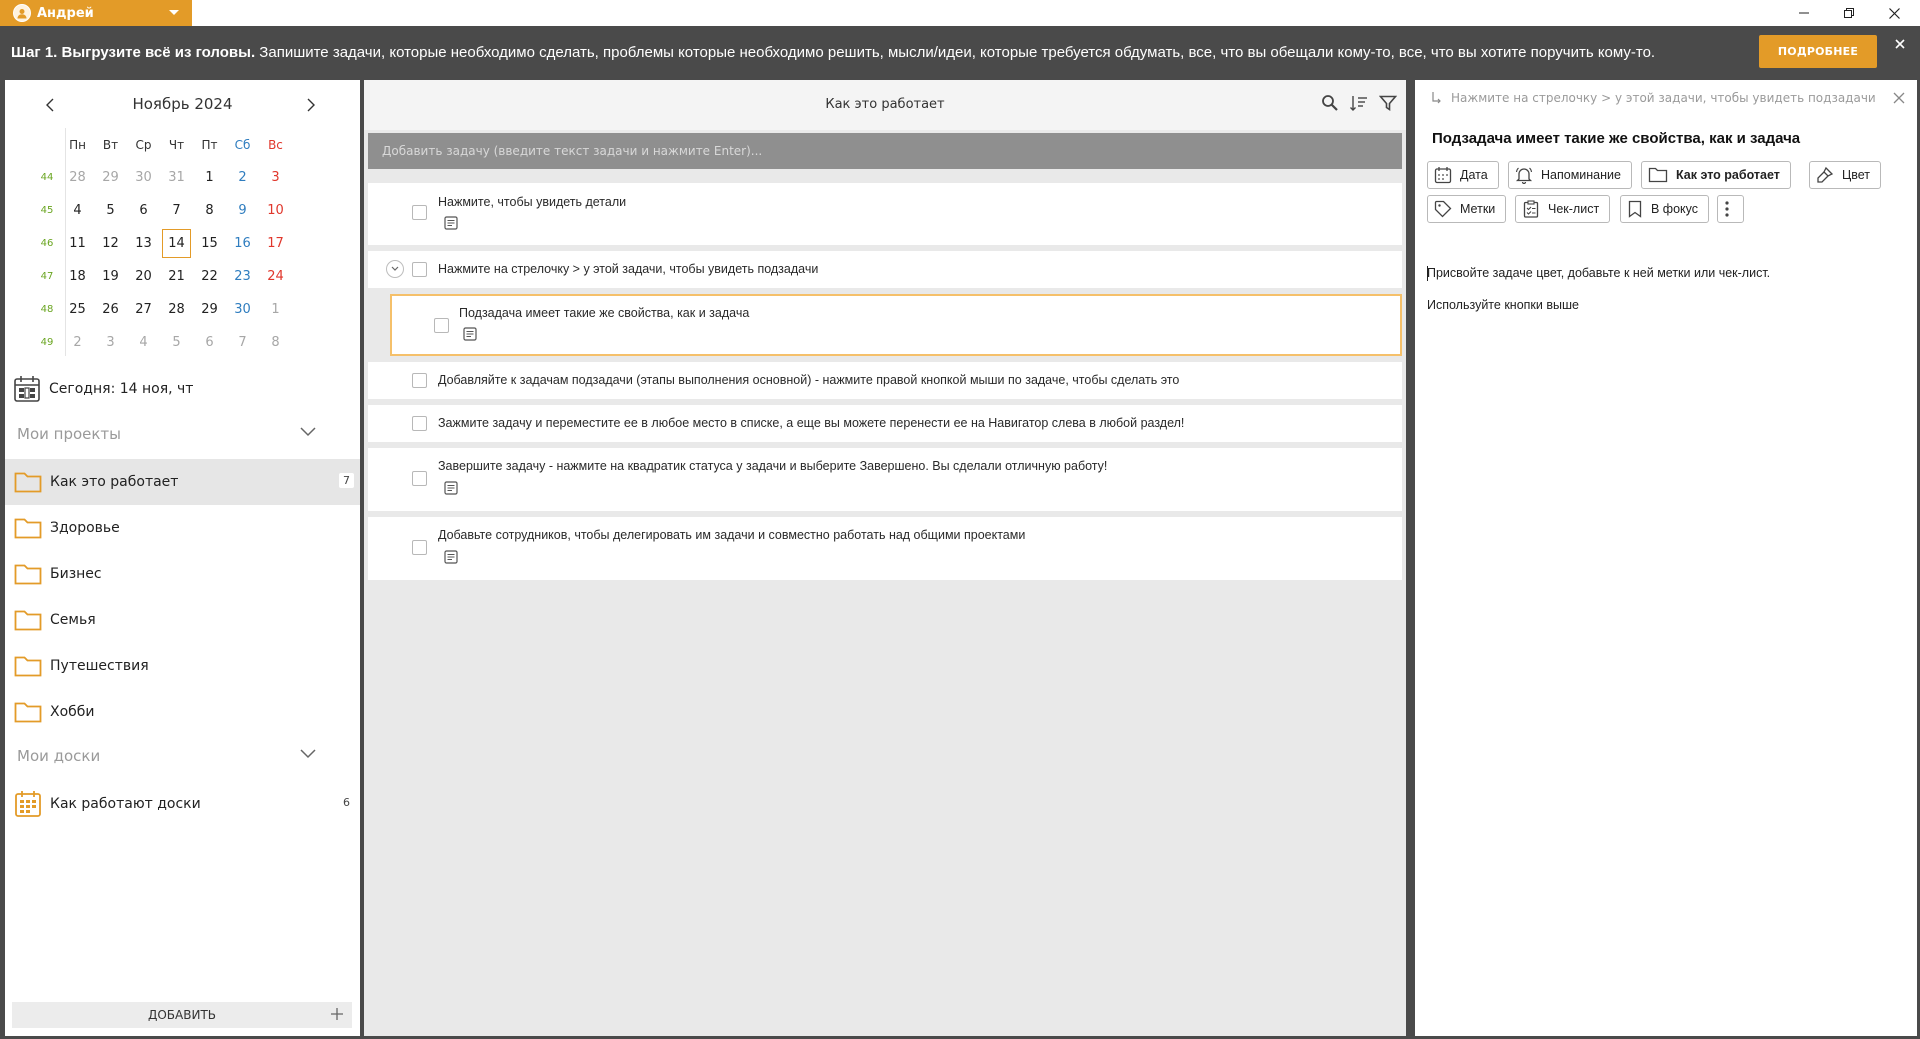 Image resolution: width=1920 pixels, height=1039 pixels. What do you see at coordinates (1849, 13) in the screenshot?
I see `restore-button` at bounding box center [1849, 13].